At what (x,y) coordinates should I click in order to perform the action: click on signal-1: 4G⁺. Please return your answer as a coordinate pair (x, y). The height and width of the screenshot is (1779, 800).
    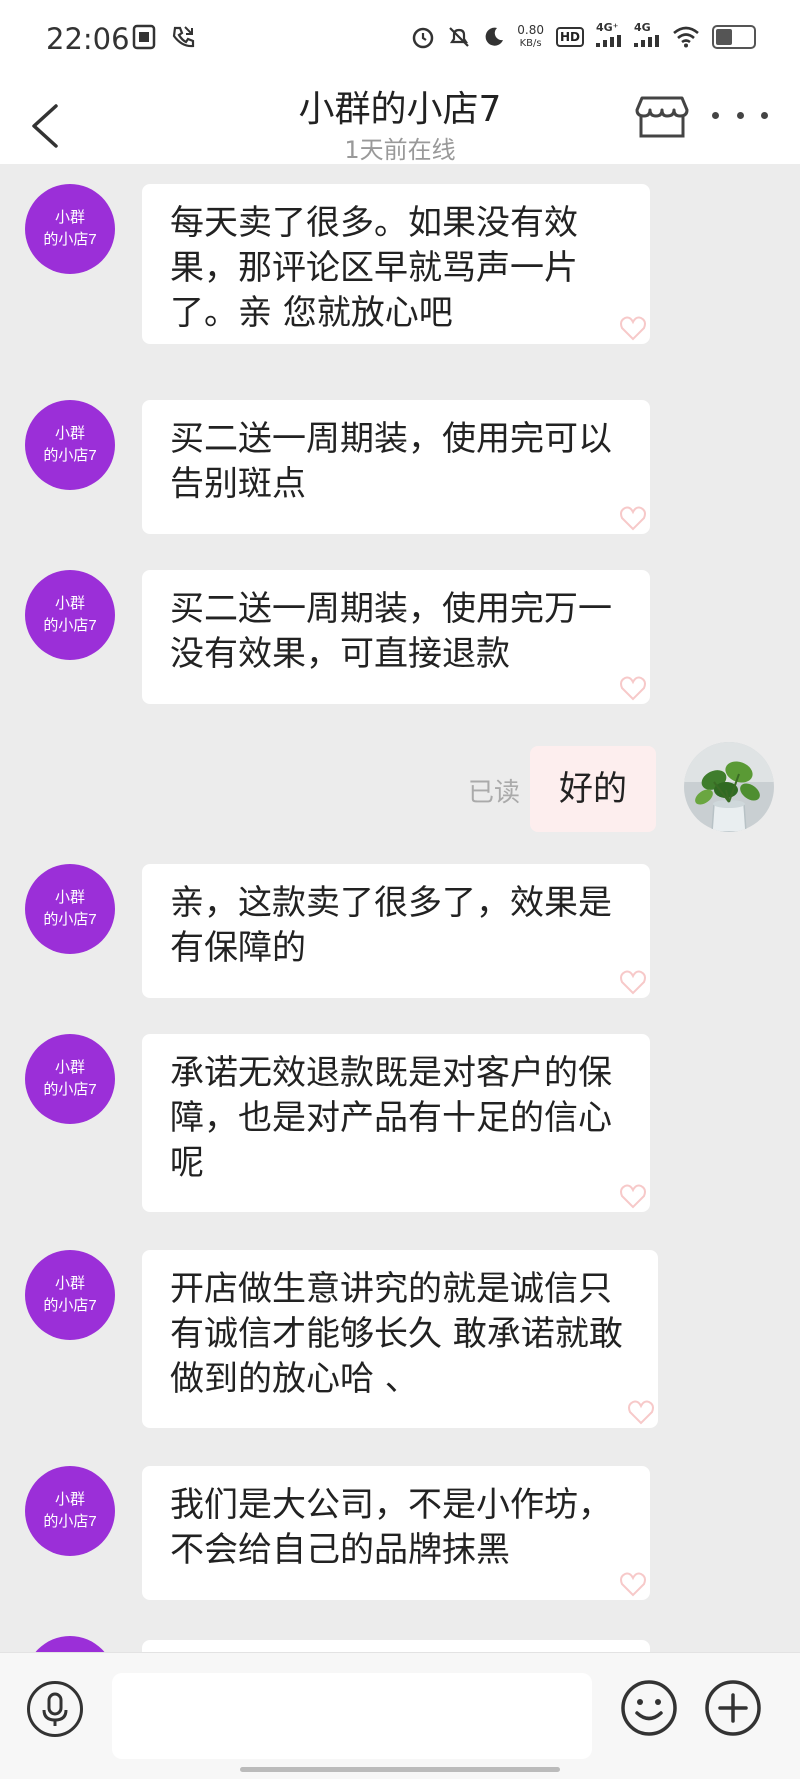
    Looking at the image, I should click on (609, 36).